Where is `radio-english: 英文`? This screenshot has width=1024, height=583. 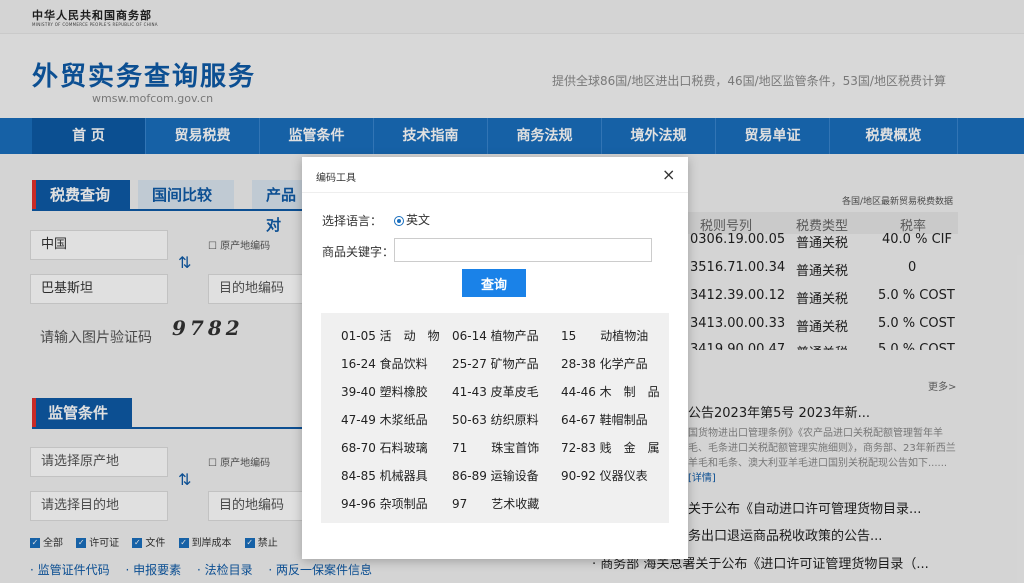 radio-english: 英文 is located at coordinates (412, 219).